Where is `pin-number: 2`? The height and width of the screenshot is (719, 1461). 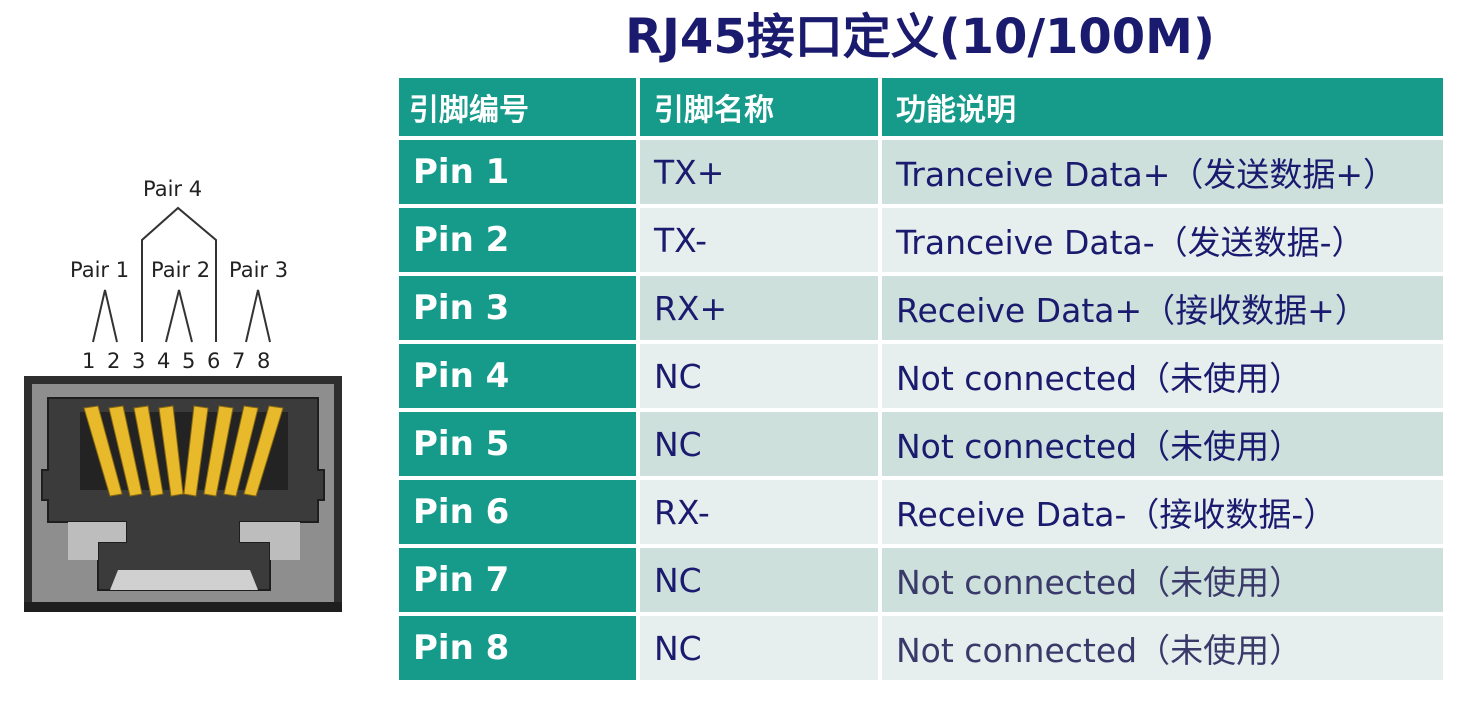 pin-number: 2 is located at coordinates (113, 361).